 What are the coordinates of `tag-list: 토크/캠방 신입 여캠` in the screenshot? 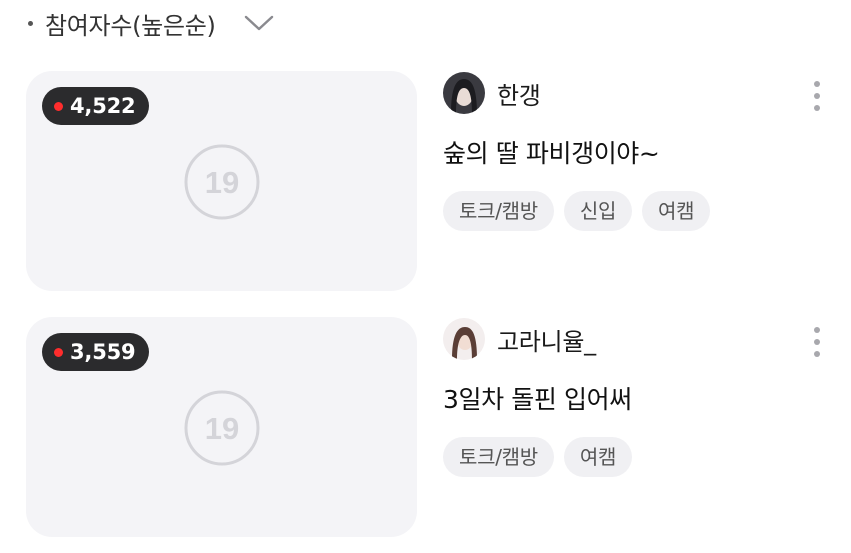 It's located at (643, 211).